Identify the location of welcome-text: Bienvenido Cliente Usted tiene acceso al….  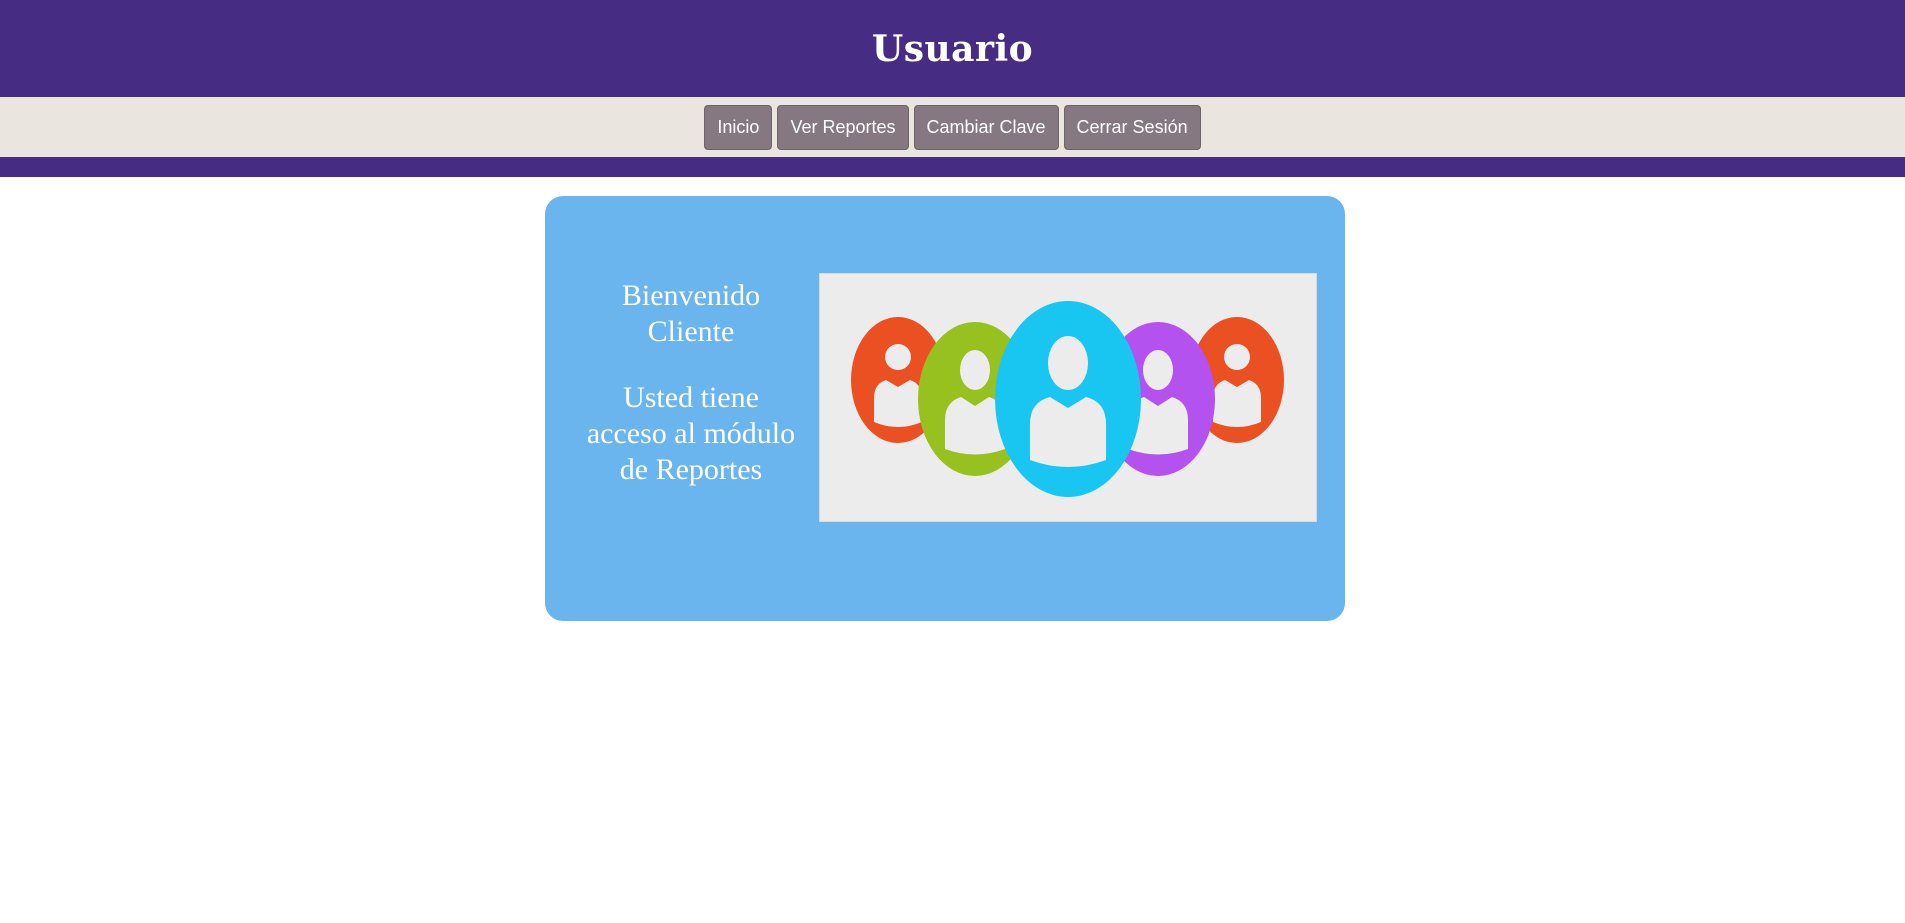
(691, 383).